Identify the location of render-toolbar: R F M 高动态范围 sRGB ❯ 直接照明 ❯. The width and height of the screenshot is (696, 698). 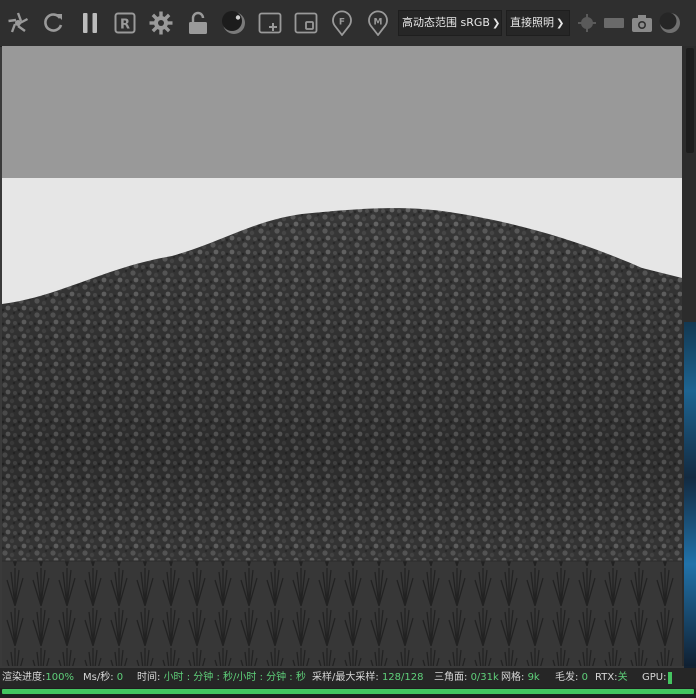
(348, 23).